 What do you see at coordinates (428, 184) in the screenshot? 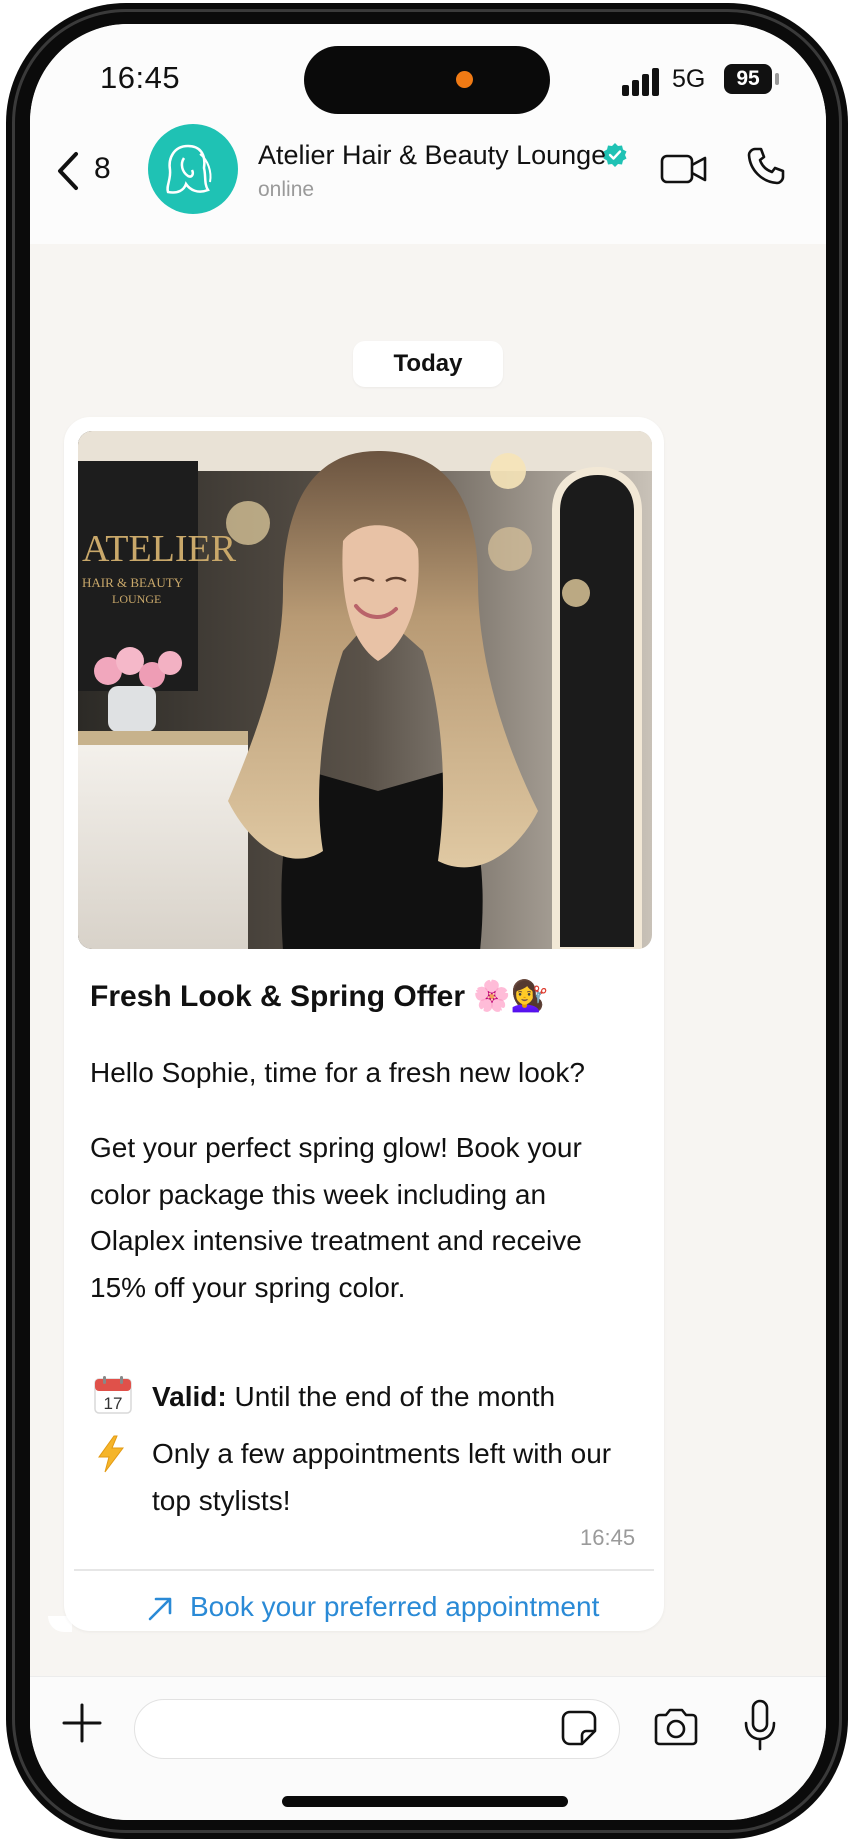
I see `chat-header: 8 Atelier Hair & Beauty Lounge online` at bounding box center [428, 184].